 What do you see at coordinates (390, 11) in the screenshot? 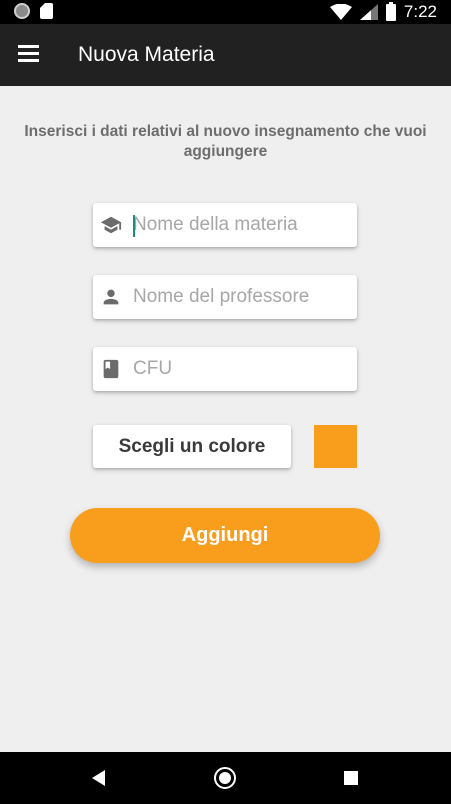
I see `battery-icon` at bounding box center [390, 11].